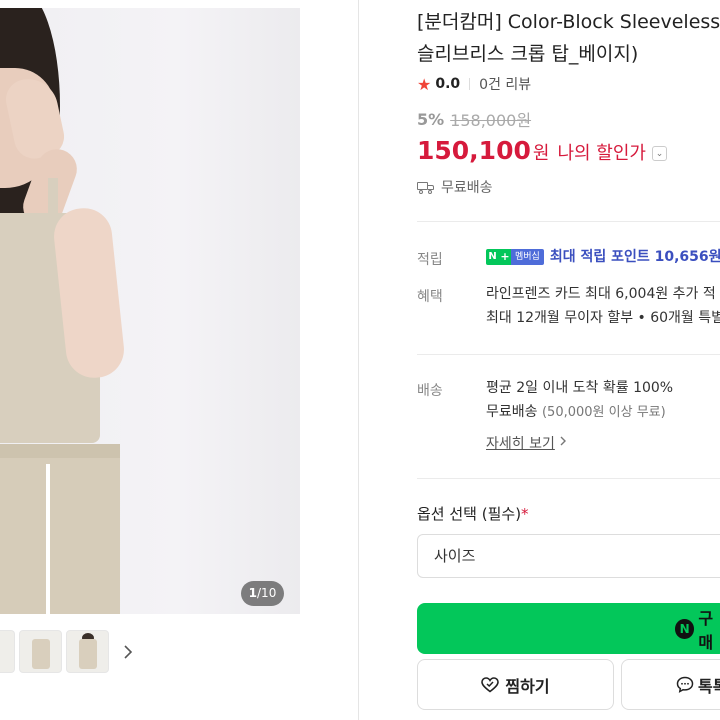  I want to click on buy-button-label: 구매, so click(706, 630).